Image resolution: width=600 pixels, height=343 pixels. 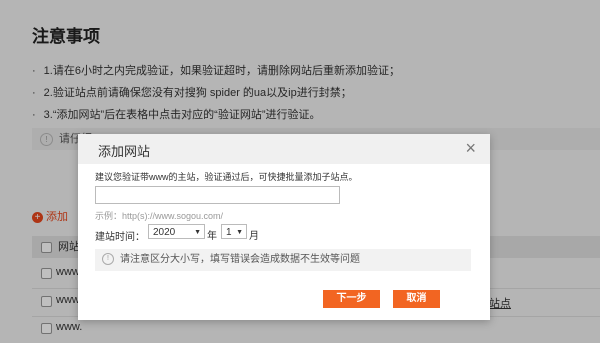 I want to click on dialog-header: 添加网站 ×, so click(x=284, y=149).